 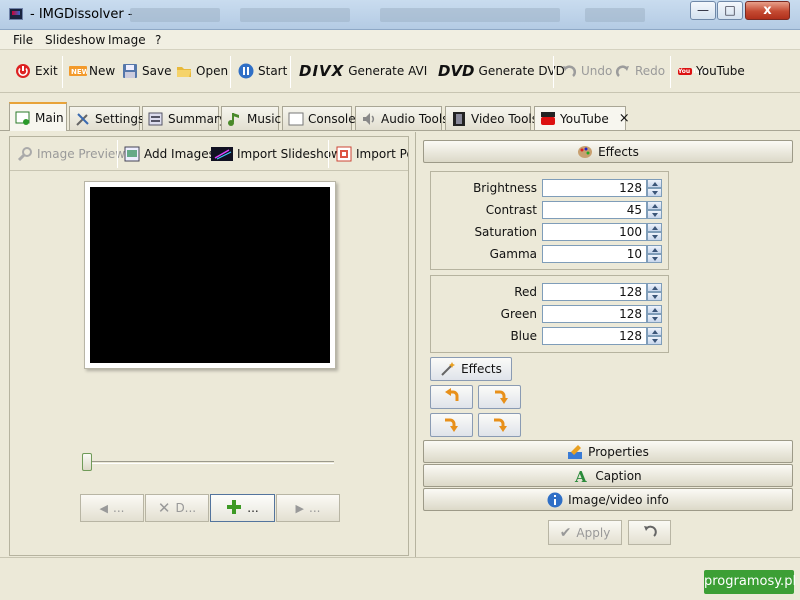 What do you see at coordinates (594, 336) in the screenshot?
I see `blue-field: 128` at bounding box center [594, 336].